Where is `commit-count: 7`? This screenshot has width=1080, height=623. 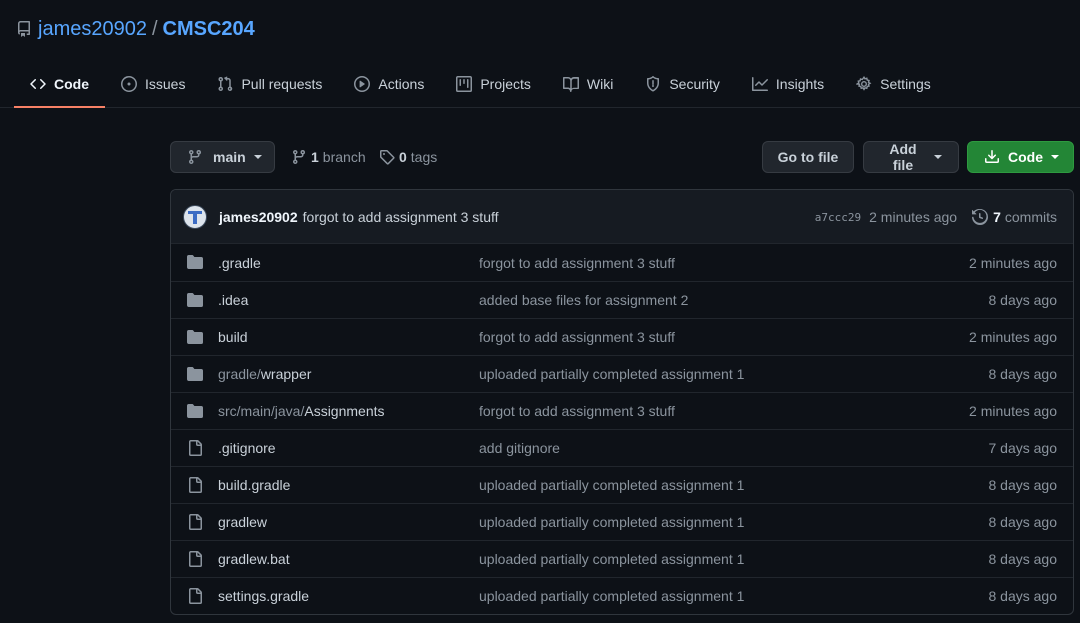 commit-count: 7 is located at coordinates (997, 217).